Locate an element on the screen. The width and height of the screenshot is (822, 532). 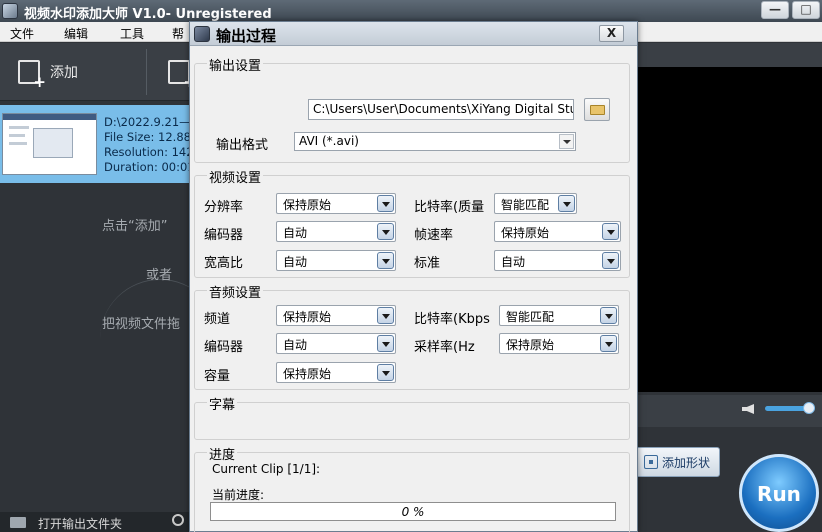
video-bitrate-label: 比特率(质量 is located at coordinates (449, 207).